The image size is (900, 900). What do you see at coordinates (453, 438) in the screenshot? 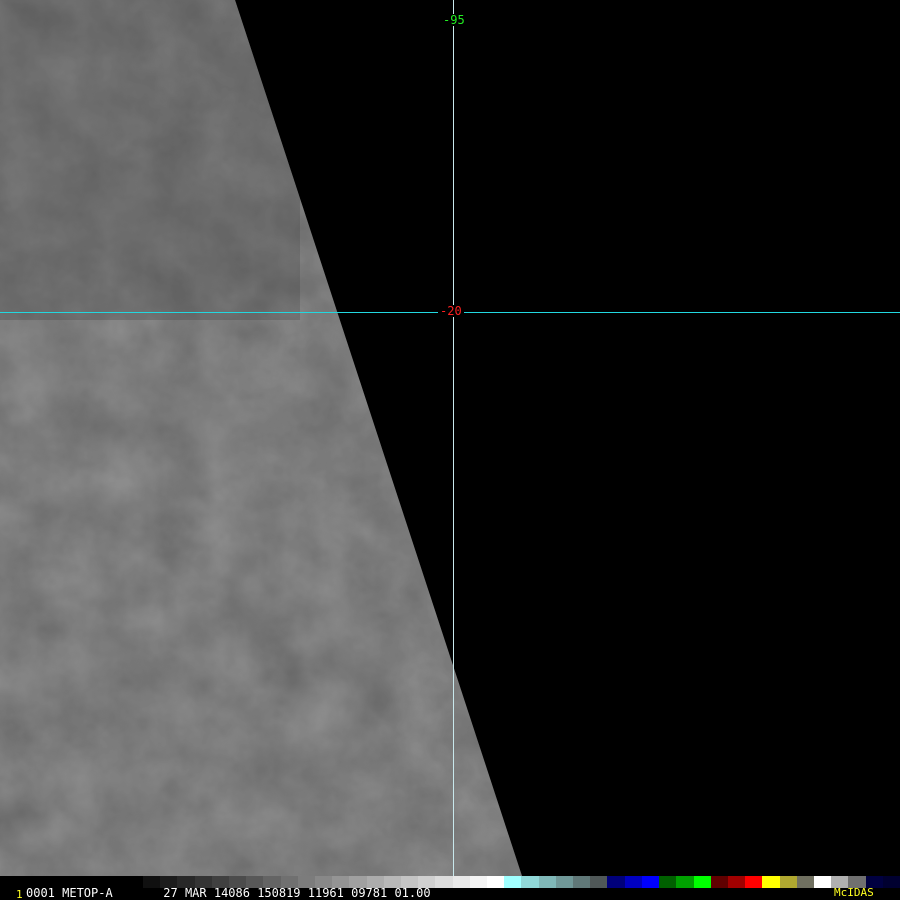
I see `longitude-line` at bounding box center [453, 438].